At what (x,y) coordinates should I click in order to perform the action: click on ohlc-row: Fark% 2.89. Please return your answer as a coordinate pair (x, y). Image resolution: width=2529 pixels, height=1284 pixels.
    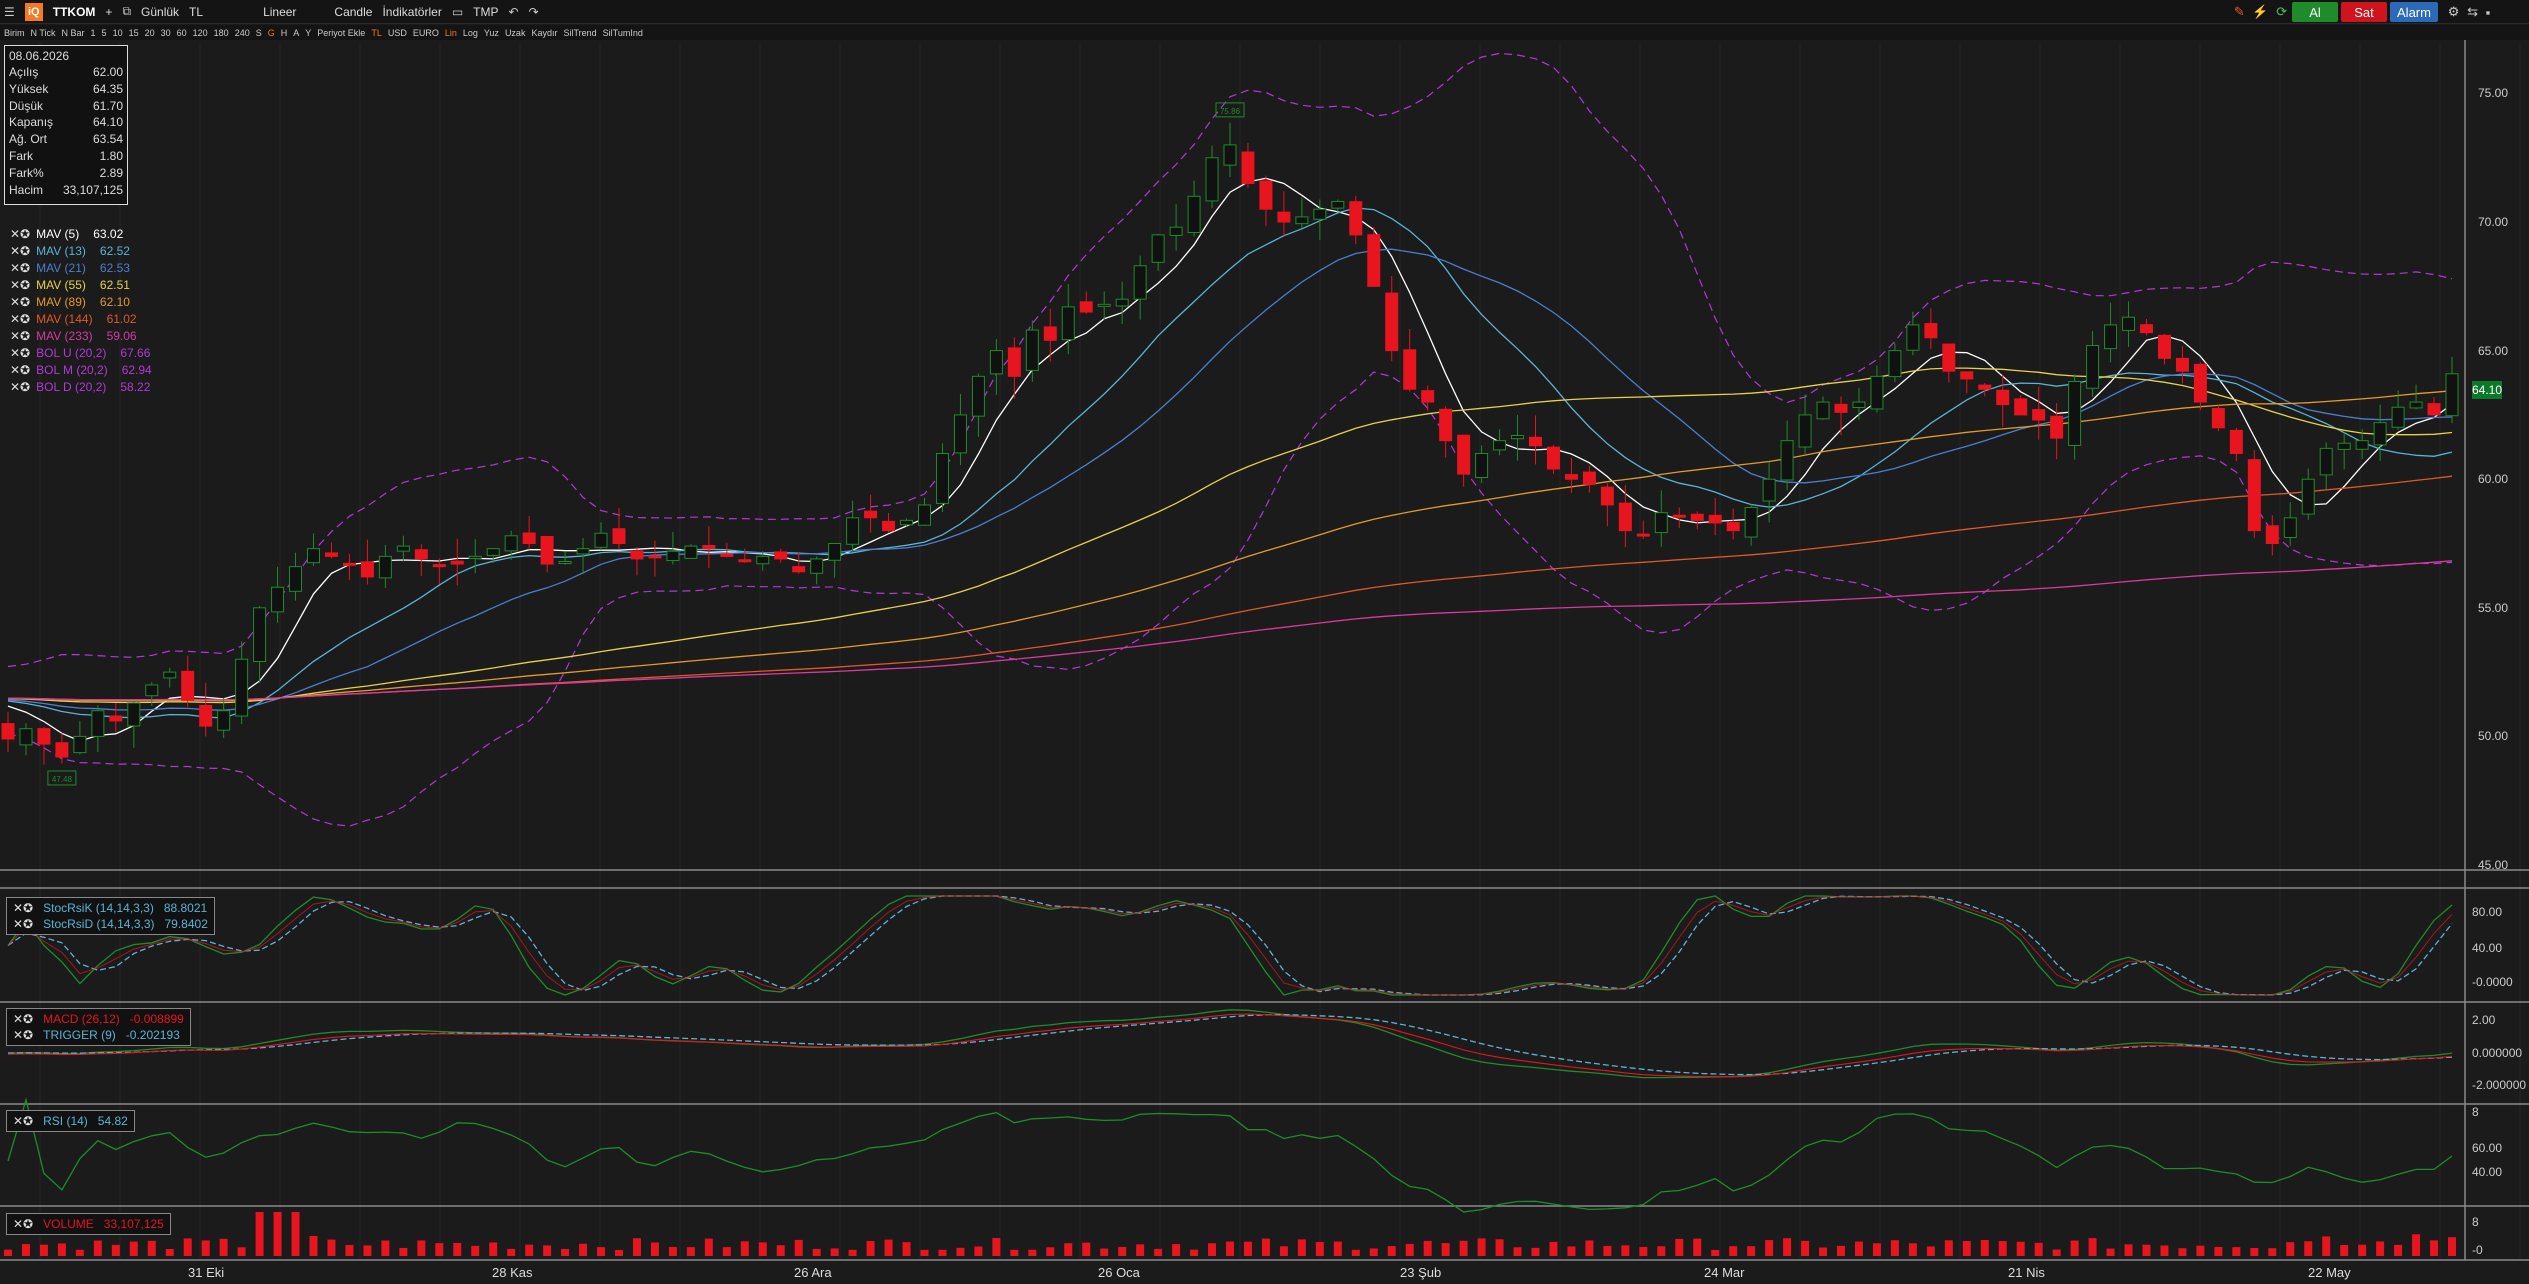
    Looking at the image, I should click on (66, 173).